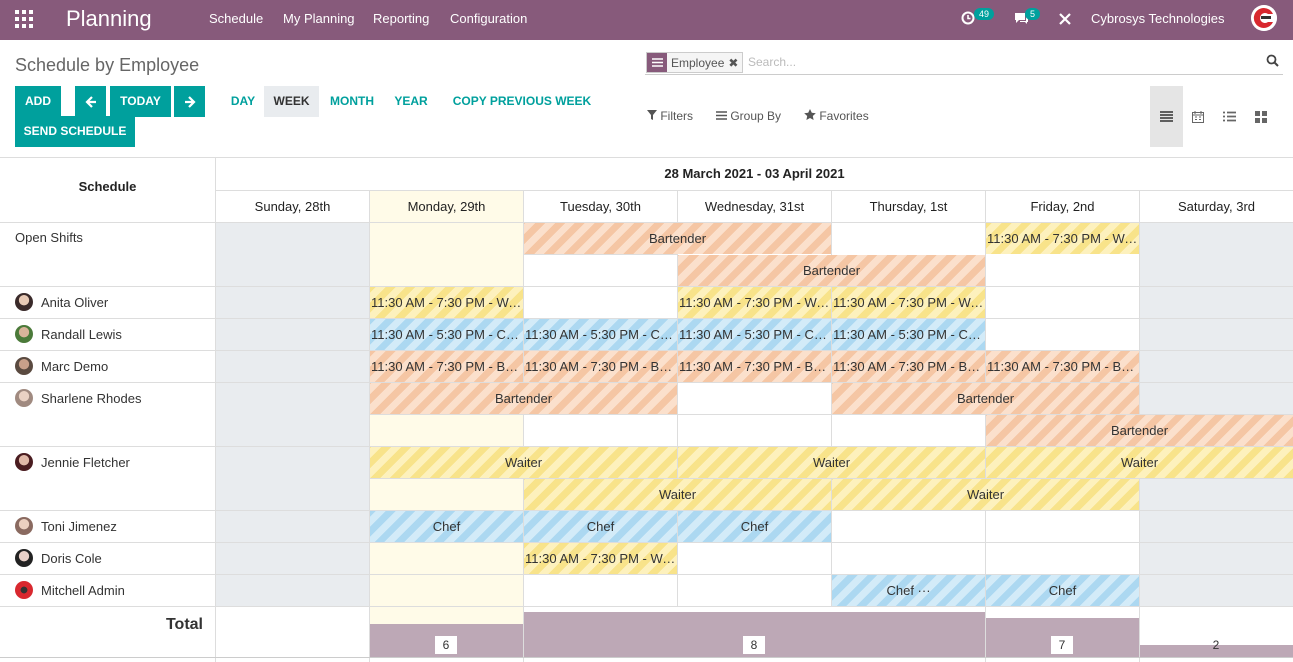  I want to click on add-button: ADD, so click(38, 101).